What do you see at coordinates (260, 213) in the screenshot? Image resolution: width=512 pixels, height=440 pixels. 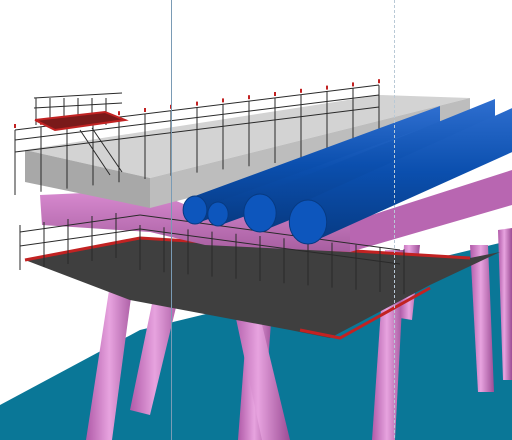 I see `pipe-3-end` at bounding box center [260, 213].